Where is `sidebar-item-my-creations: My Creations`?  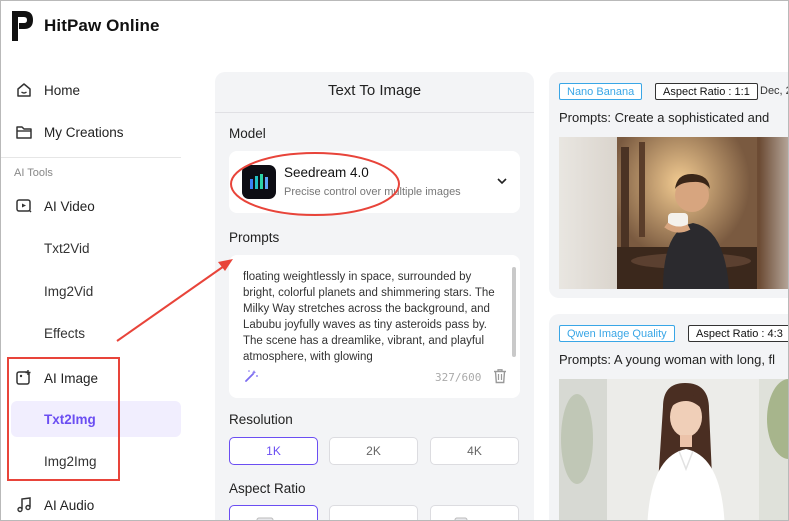 sidebar-item-my-creations: My Creations is located at coordinates (69, 132).